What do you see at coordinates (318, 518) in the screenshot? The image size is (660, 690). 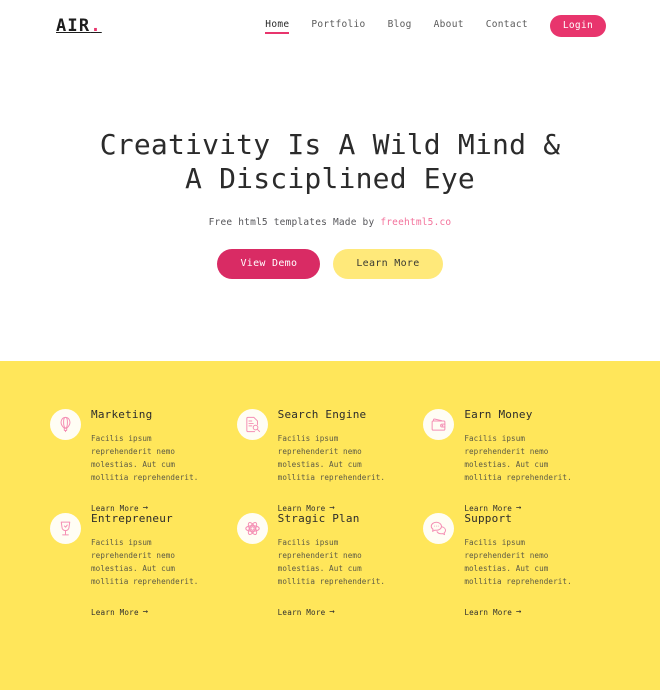 I see `feature-title: Stragic Plan` at bounding box center [318, 518].